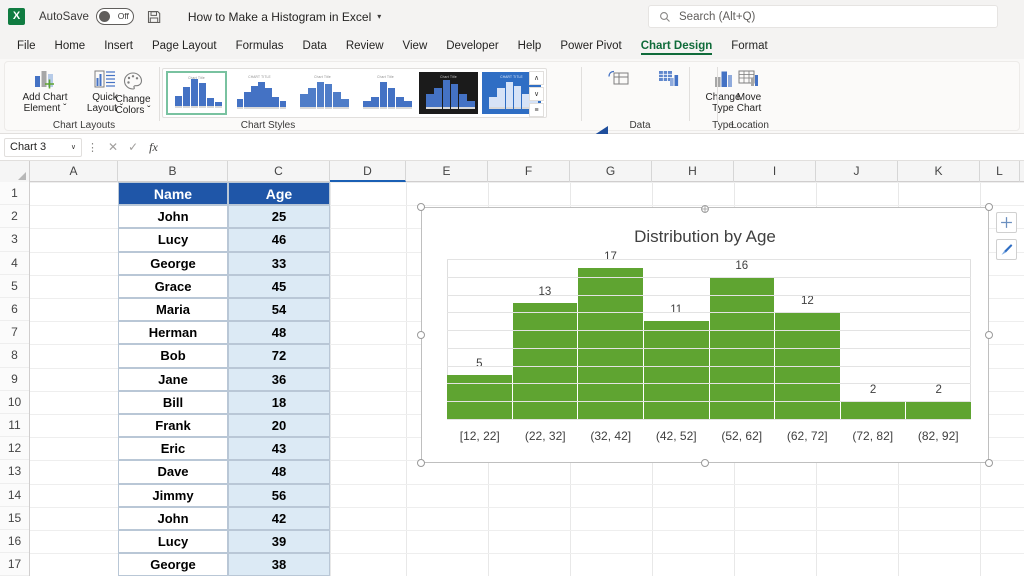  Describe the element at coordinates (448, 93) in the screenshot. I see `chart-style-thumbnail-5: Chart Title` at that location.